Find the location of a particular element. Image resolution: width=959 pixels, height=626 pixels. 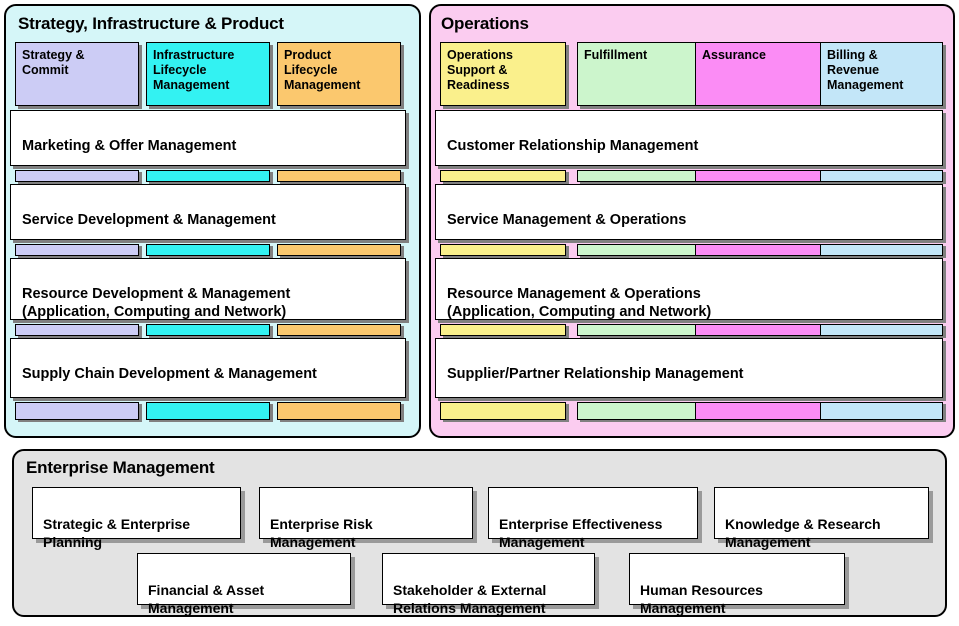

column-label-fulfillment: Fulfillment is located at coordinates (616, 55).